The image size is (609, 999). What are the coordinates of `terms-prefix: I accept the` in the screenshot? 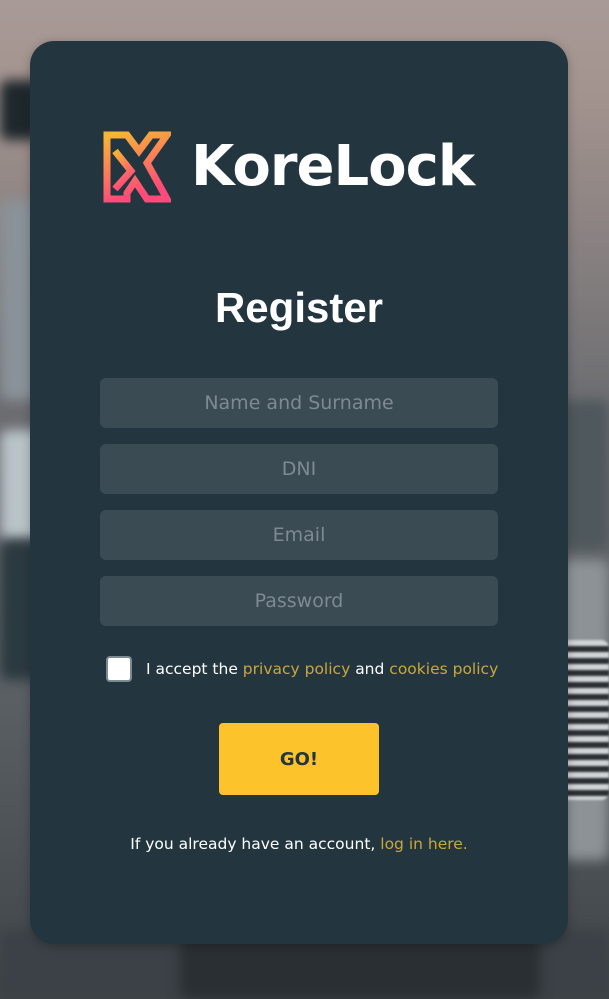 It's located at (192, 669).